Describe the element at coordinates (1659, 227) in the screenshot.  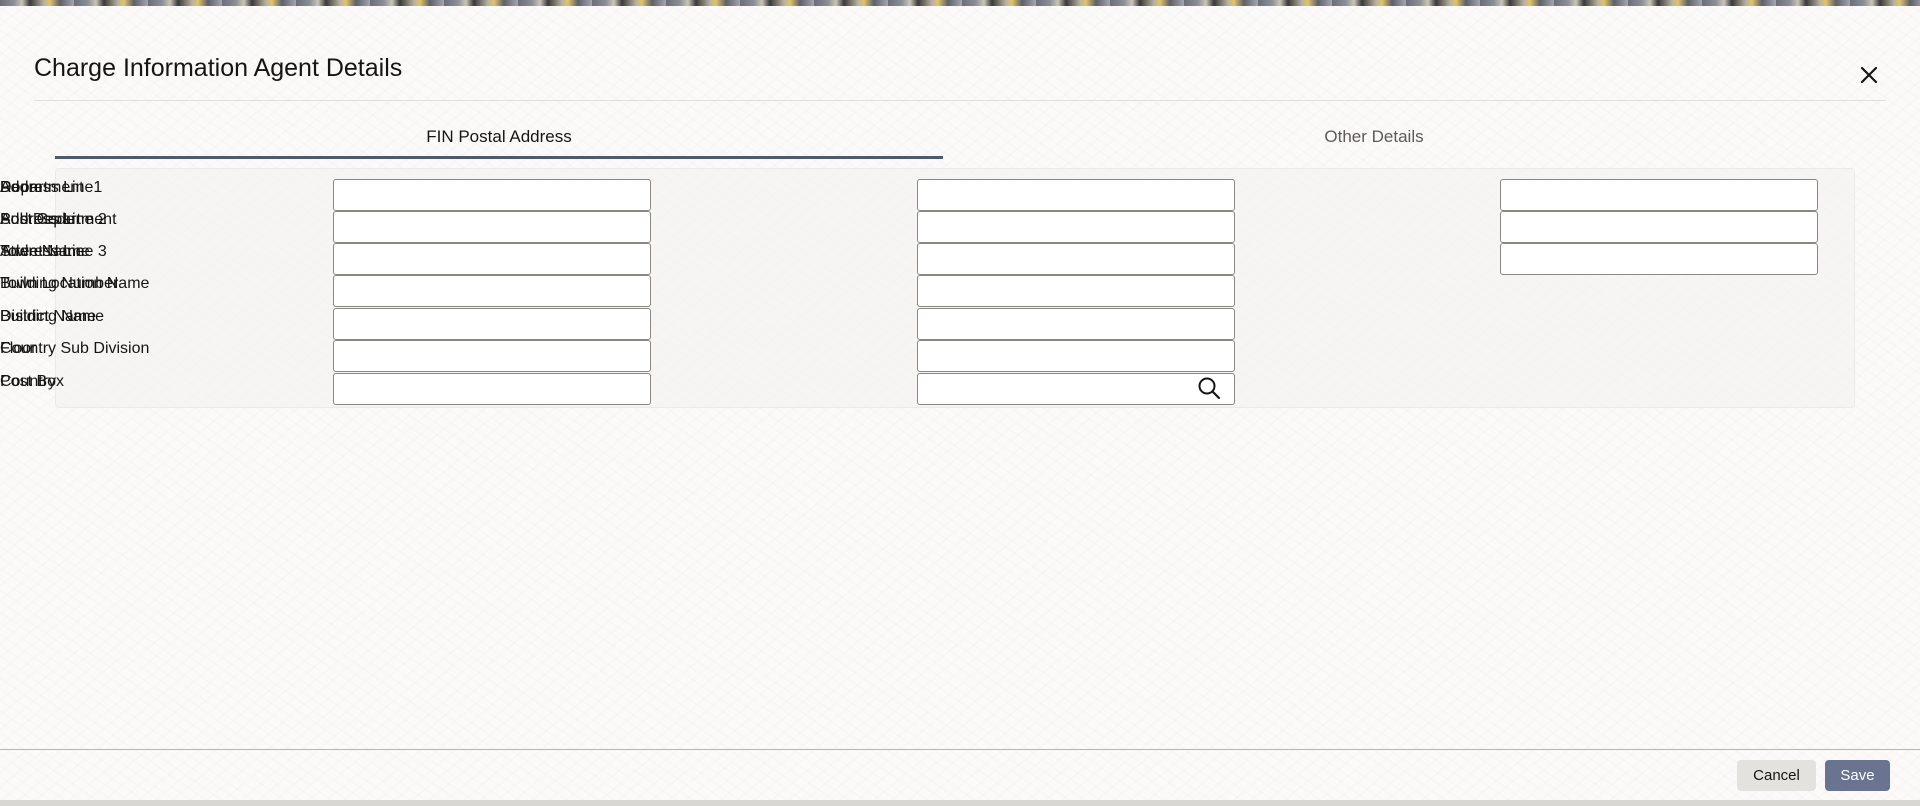
I see `address-line-2-field` at that location.